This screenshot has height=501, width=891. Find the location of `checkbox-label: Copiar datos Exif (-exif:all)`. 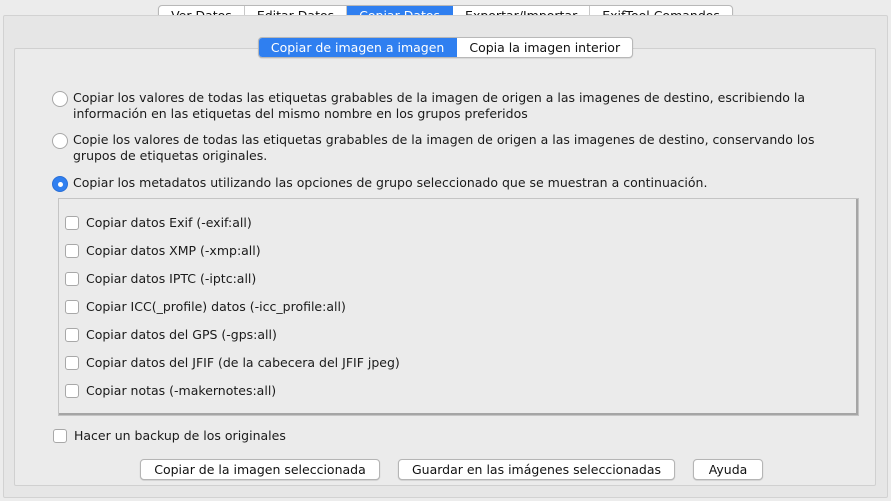

checkbox-label: Copiar datos Exif (-exif:all) is located at coordinates (169, 222).